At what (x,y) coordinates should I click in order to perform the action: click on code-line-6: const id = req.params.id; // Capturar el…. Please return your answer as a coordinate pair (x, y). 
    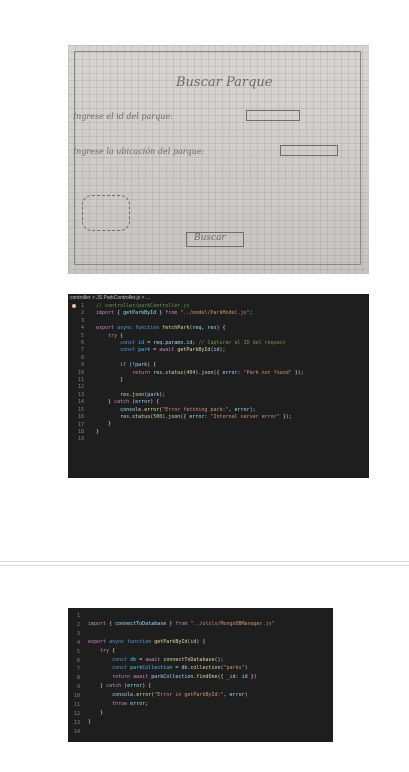
    Looking at the image, I should click on (203, 343).